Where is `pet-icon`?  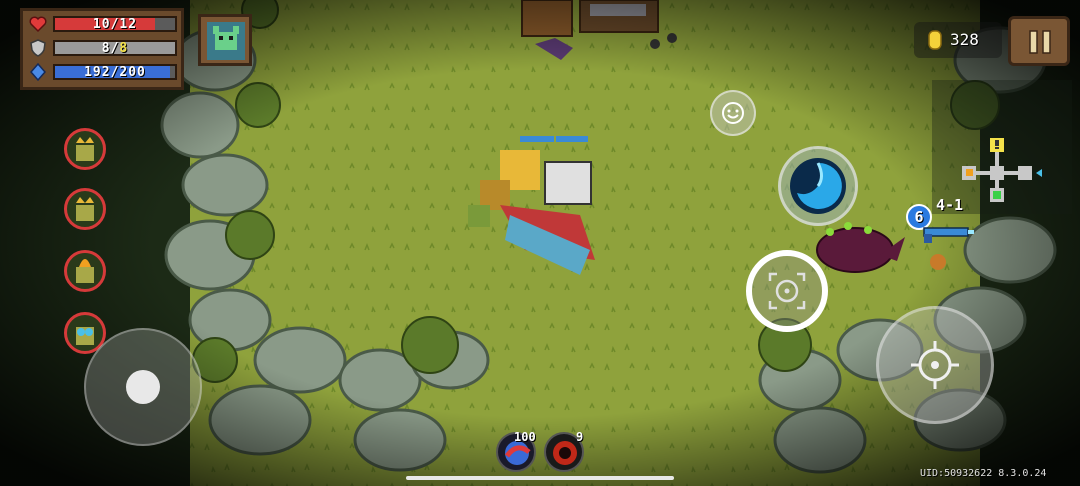
pet-icon is located at coordinates (226, 41).